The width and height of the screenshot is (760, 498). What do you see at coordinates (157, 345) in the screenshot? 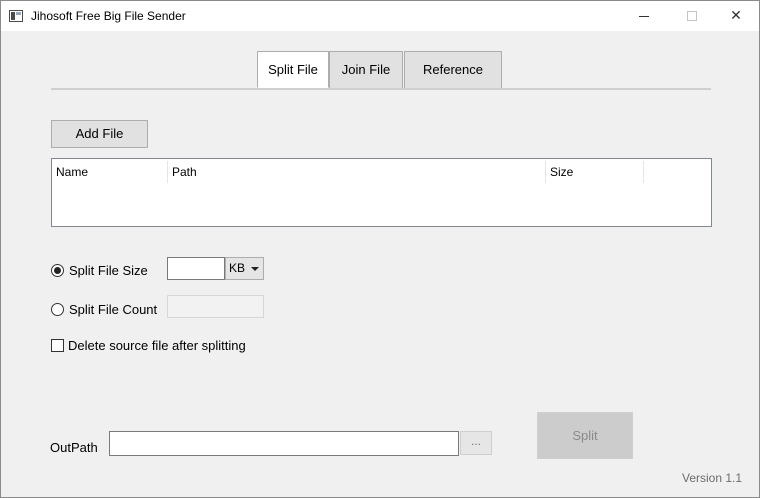
I see `delete-source-label: Delete source file after splitting` at bounding box center [157, 345].